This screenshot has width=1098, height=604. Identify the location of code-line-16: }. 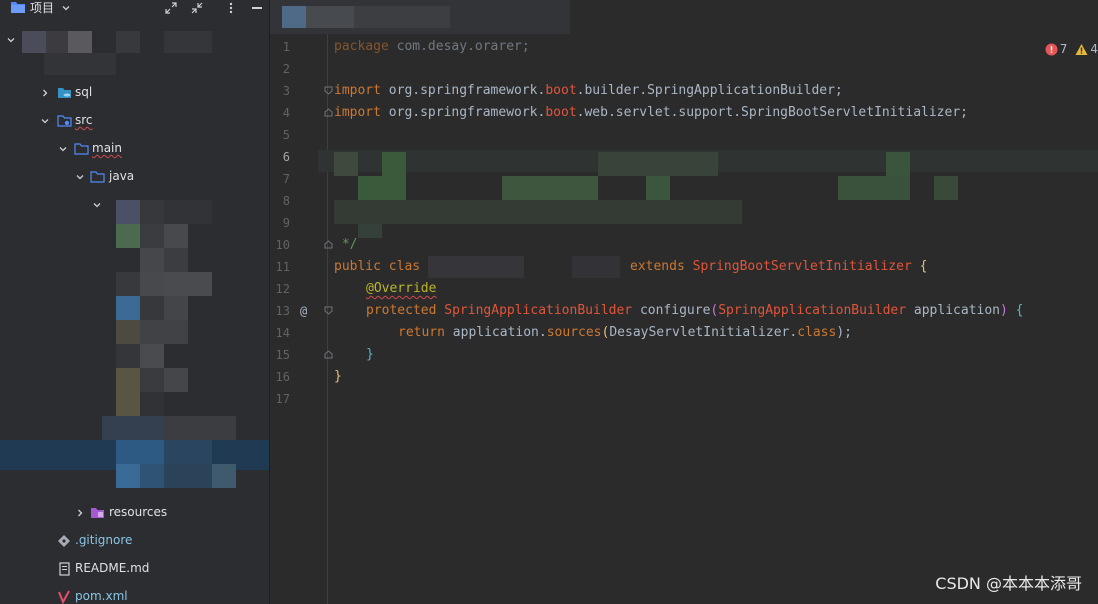
(338, 376).